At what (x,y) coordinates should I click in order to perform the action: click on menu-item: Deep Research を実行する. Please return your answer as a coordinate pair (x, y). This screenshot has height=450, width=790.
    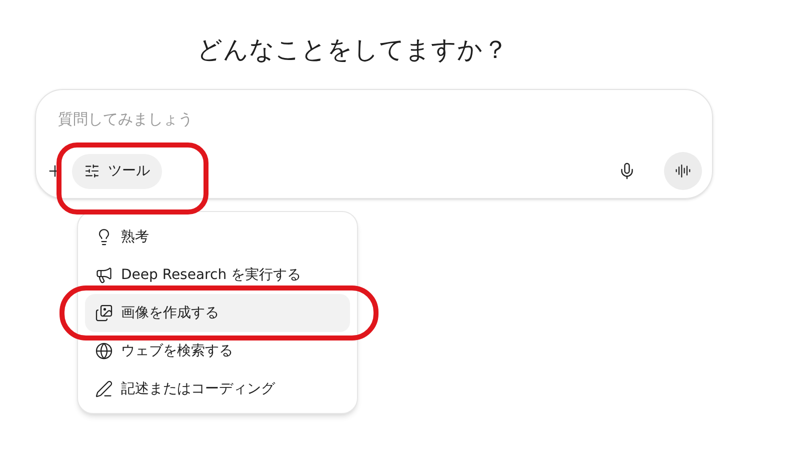
    Looking at the image, I should click on (217, 275).